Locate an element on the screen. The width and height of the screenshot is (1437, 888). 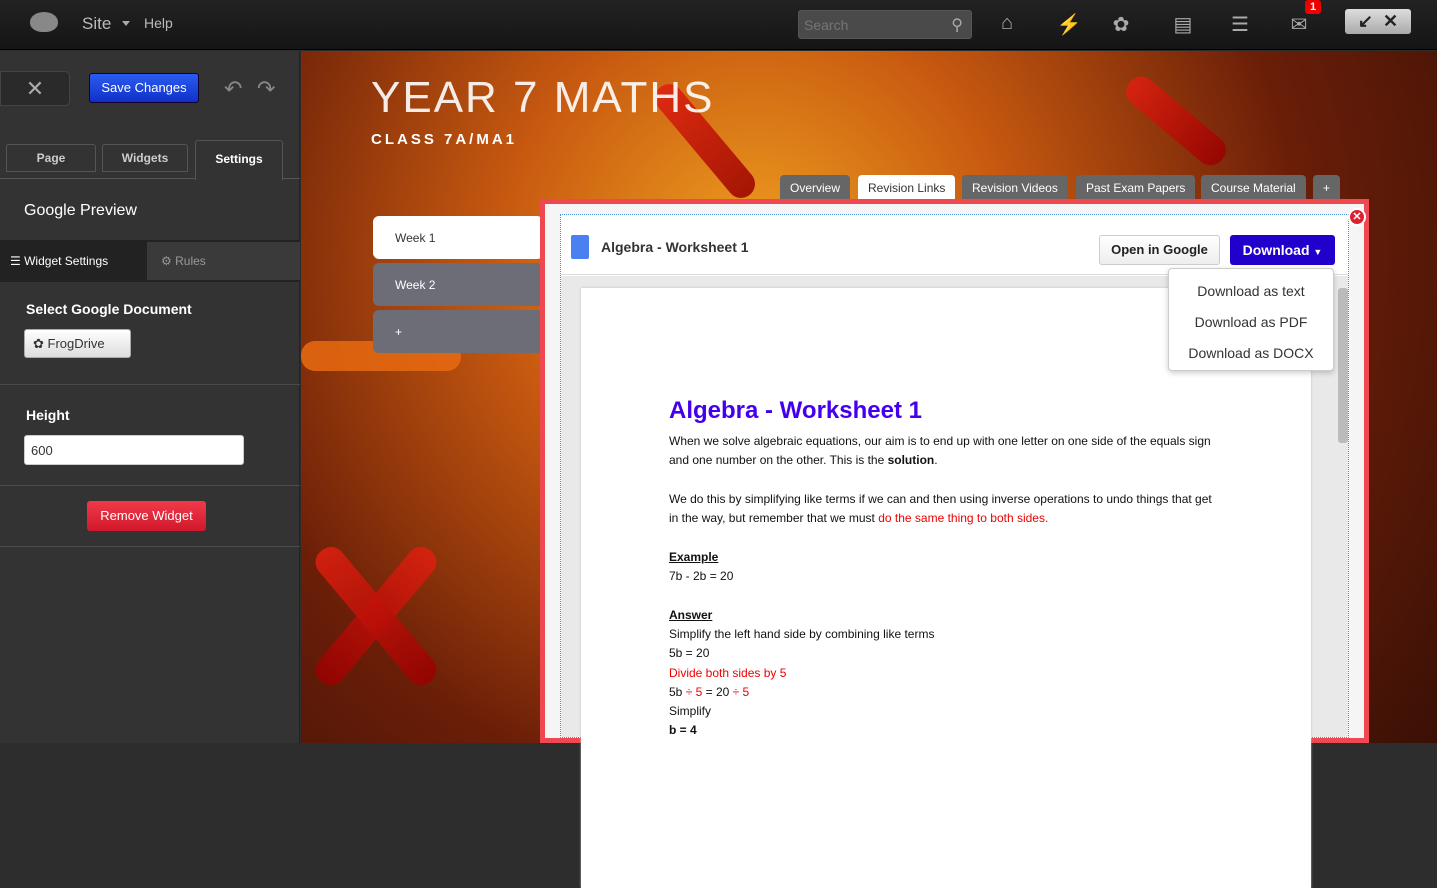
menu-item-download-pdf: Download as PDF is located at coordinates (1251, 322).